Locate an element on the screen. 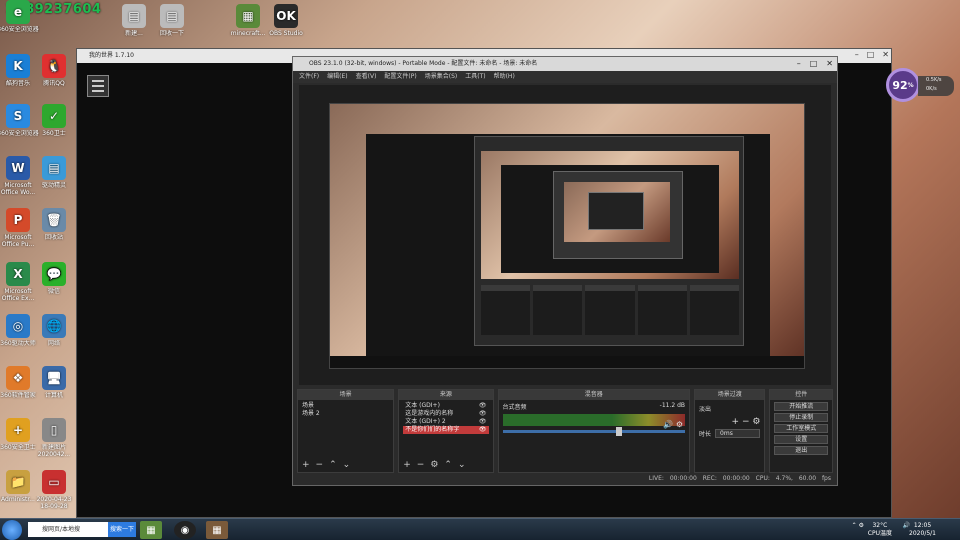 The width and height of the screenshot is (960, 540). volume-slider is located at coordinates (594, 431).